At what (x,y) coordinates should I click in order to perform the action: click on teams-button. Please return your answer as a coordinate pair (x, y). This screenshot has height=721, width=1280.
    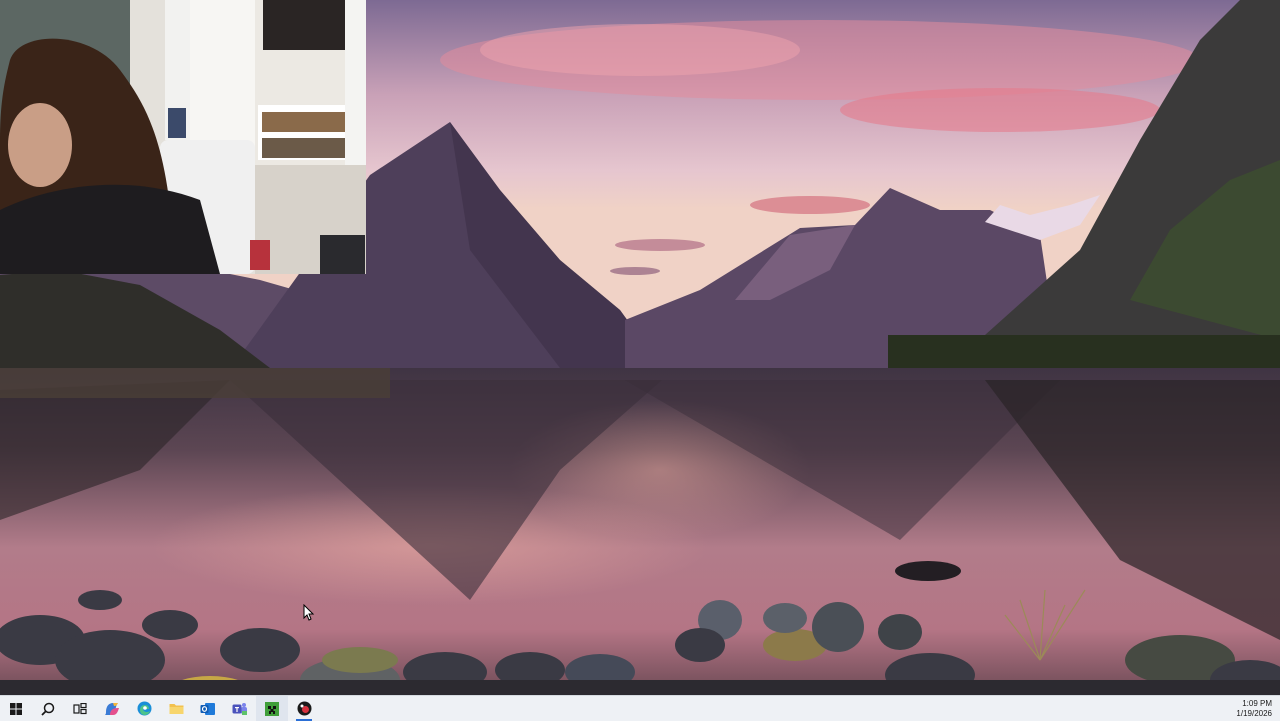
    Looking at the image, I should click on (240, 708).